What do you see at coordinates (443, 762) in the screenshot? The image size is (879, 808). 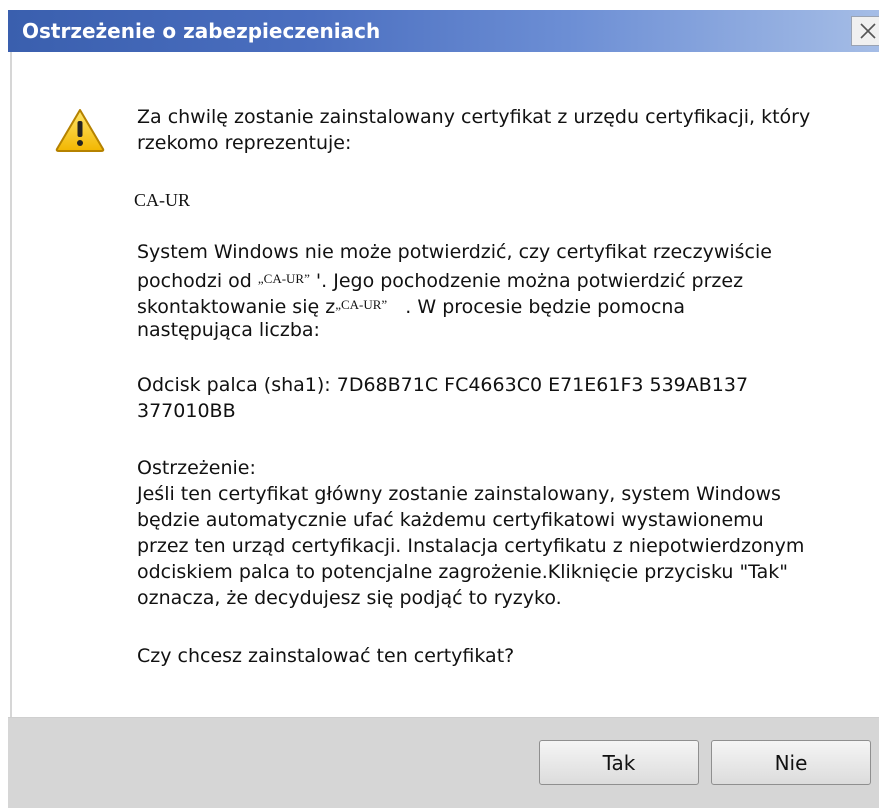 I see `button-bar: Tak Nie` at bounding box center [443, 762].